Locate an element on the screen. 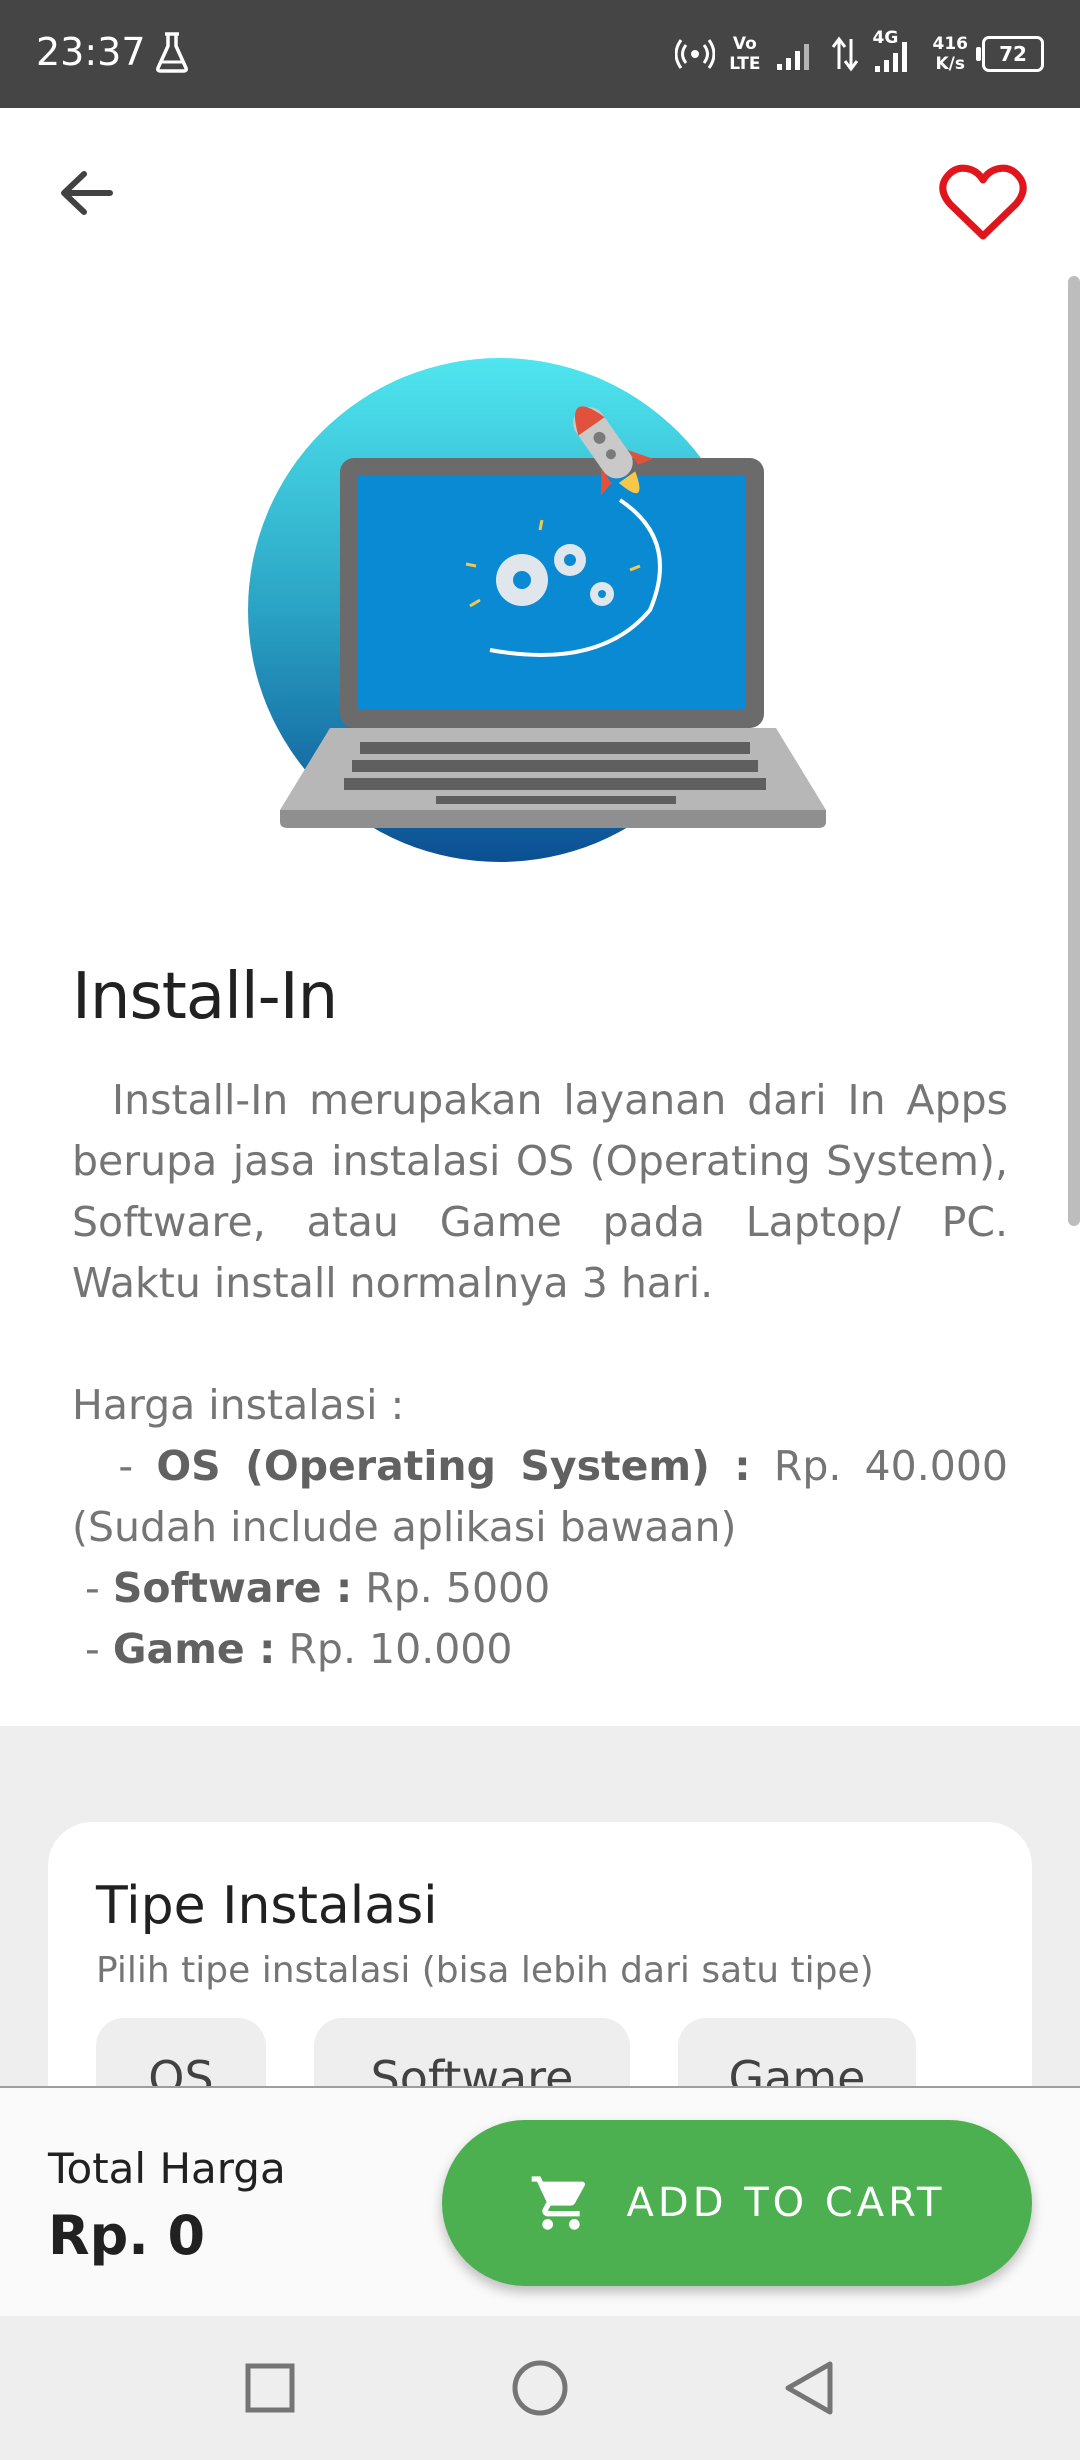 This screenshot has width=1080, height=2460. status-time: 23:37 is located at coordinates (91, 52).